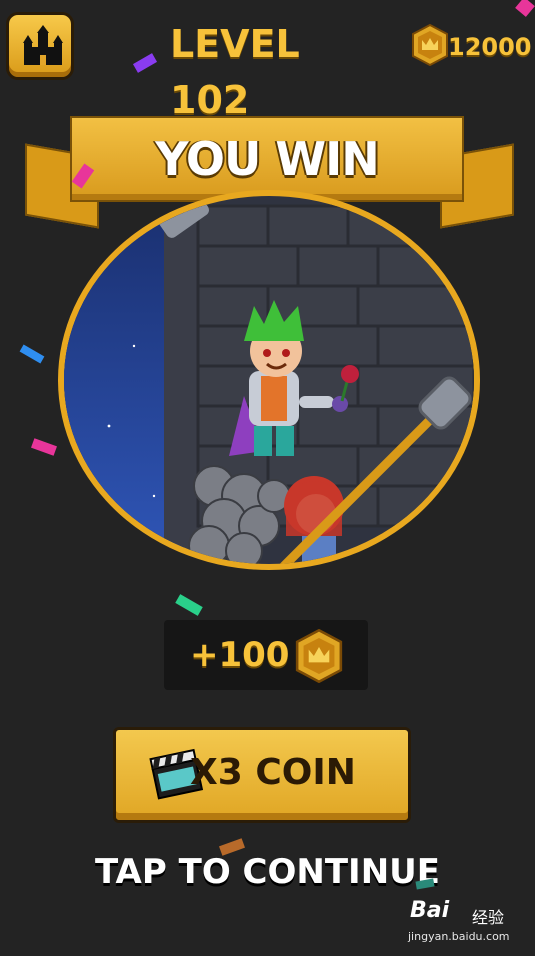 The image size is (535, 956). I want to click on tap-to-continue: TAP TO CONTINUE, so click(267, 872).